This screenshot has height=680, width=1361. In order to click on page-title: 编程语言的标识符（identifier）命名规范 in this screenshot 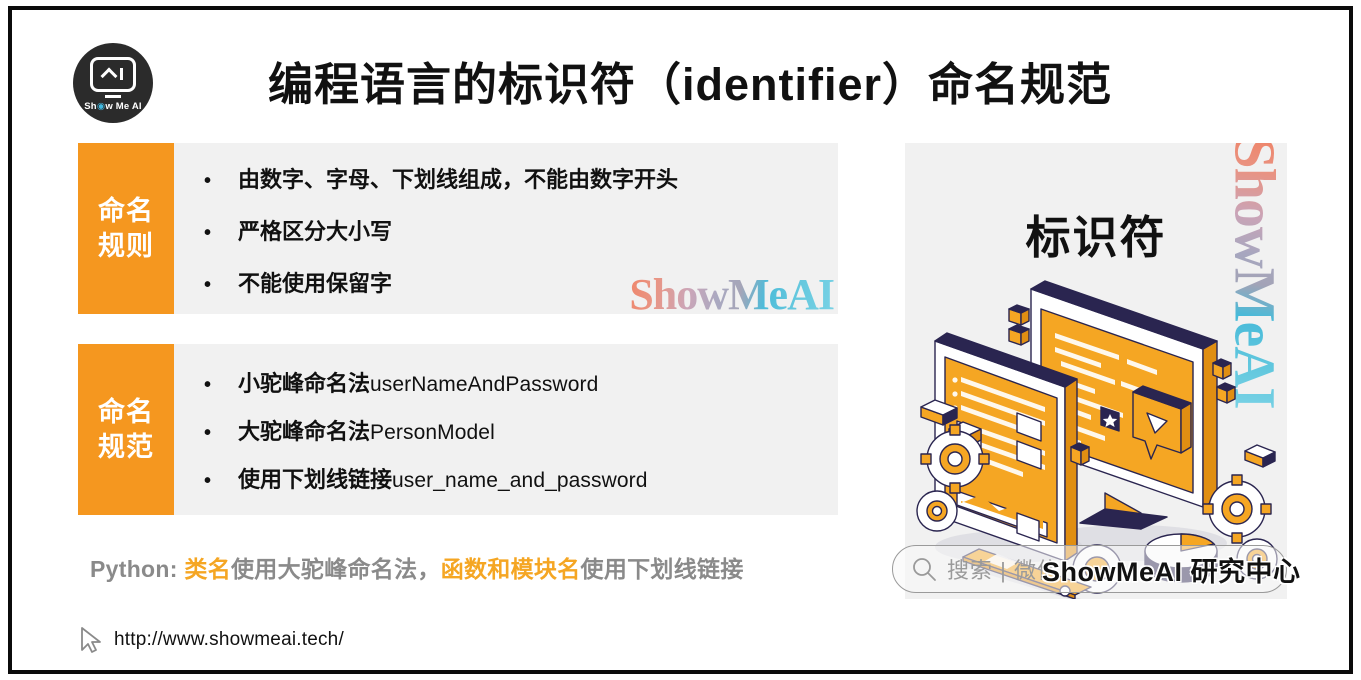, I will do `click(690, 84)`.